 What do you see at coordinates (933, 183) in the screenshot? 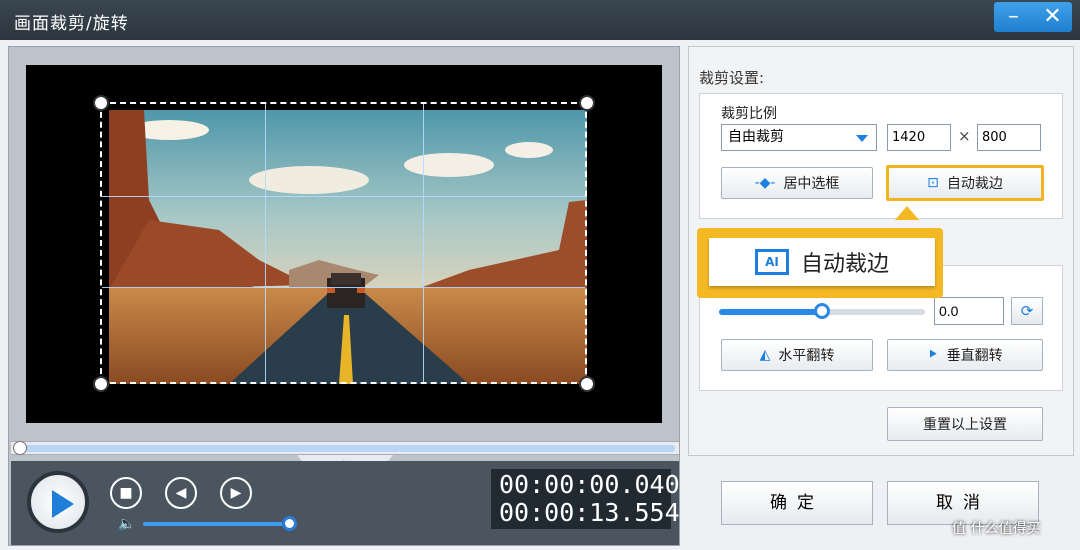
I see `ai-crop-icon: ⊡` at bounding box center [933, 183].